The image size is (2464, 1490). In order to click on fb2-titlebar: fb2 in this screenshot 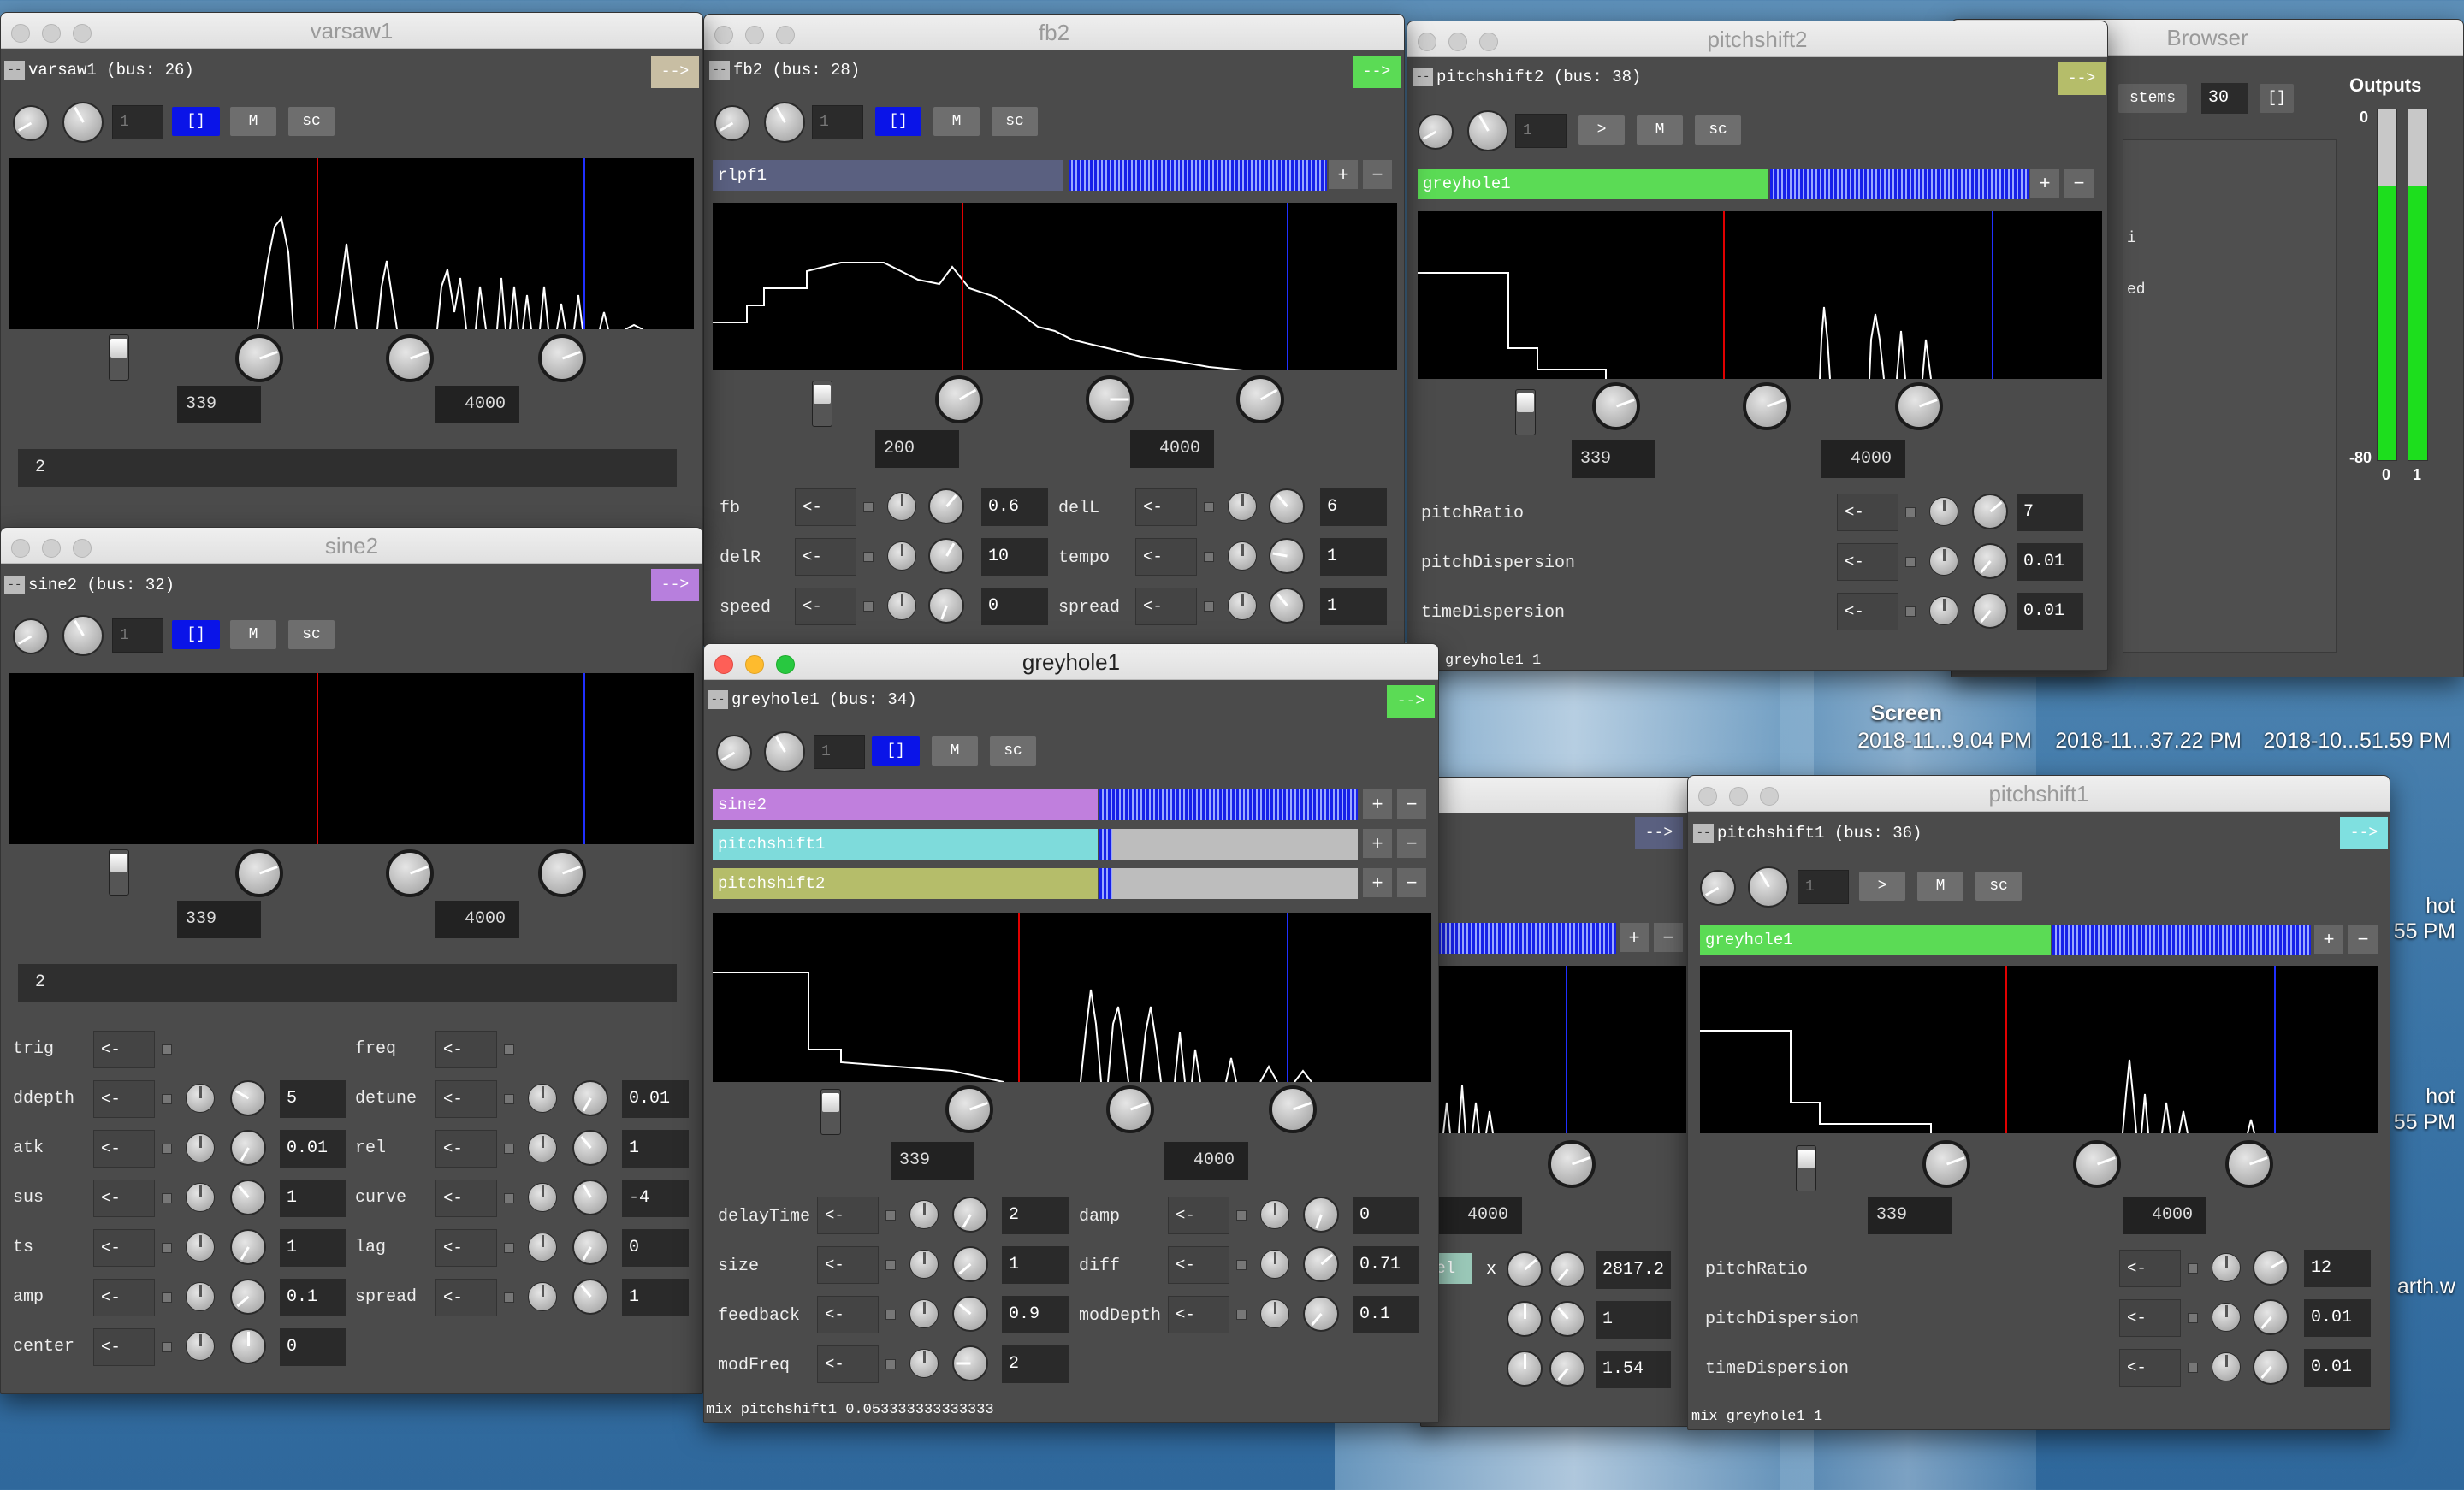, I will do `click(1054, 33)`.